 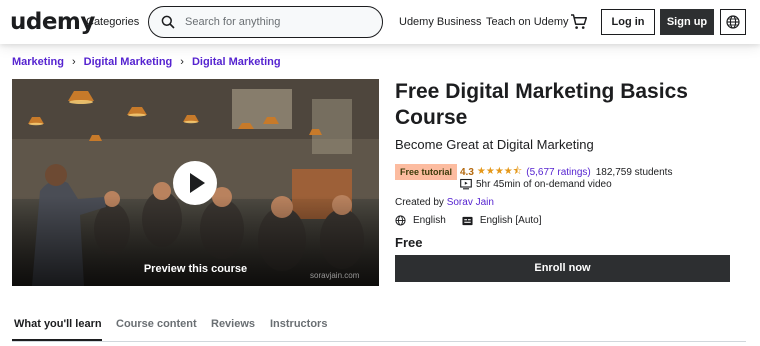 What do you see at coordinates (558, 172) in the screenshot?
I see `ratings-count: (5,677 ratings)` at bounding box center [558, 172].